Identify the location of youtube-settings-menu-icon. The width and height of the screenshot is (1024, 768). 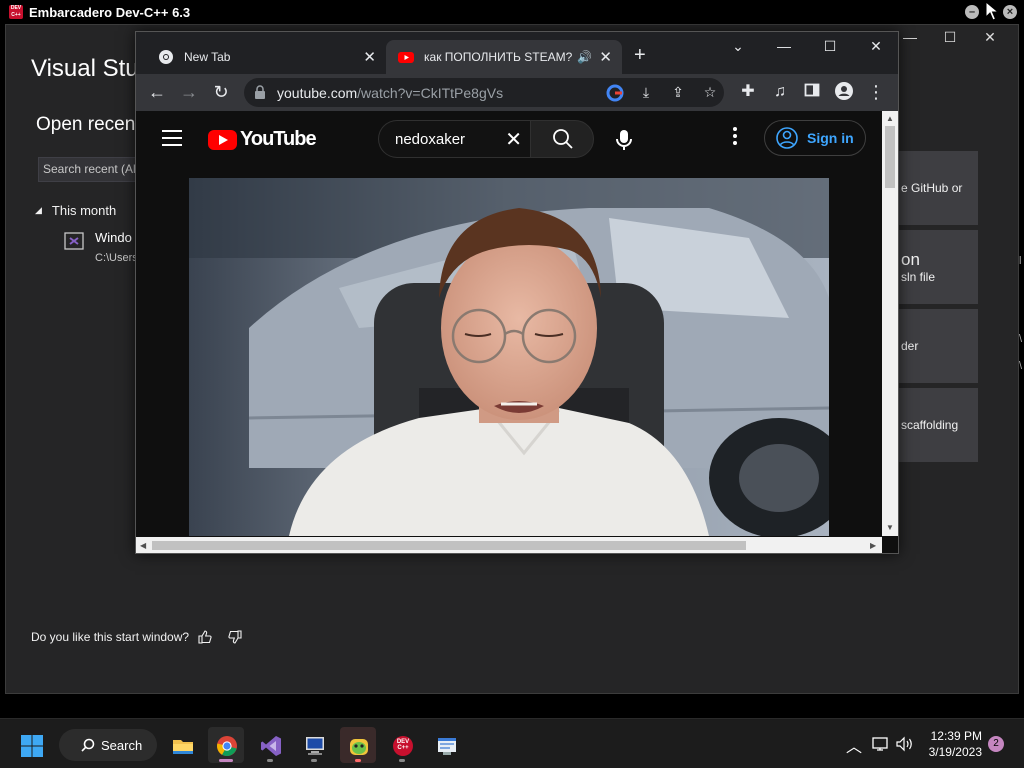
(735, 137).